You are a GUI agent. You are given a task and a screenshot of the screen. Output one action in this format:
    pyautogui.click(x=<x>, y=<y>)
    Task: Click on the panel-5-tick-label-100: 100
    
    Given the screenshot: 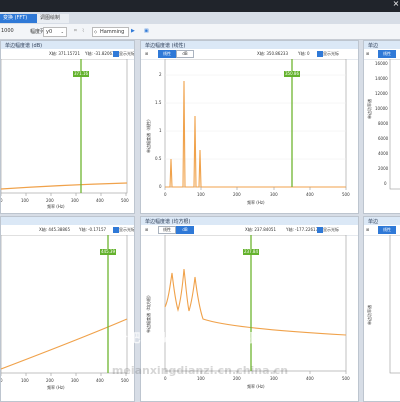 What is the action you would take?
    pyautogui.click(x=201, y=378)
    